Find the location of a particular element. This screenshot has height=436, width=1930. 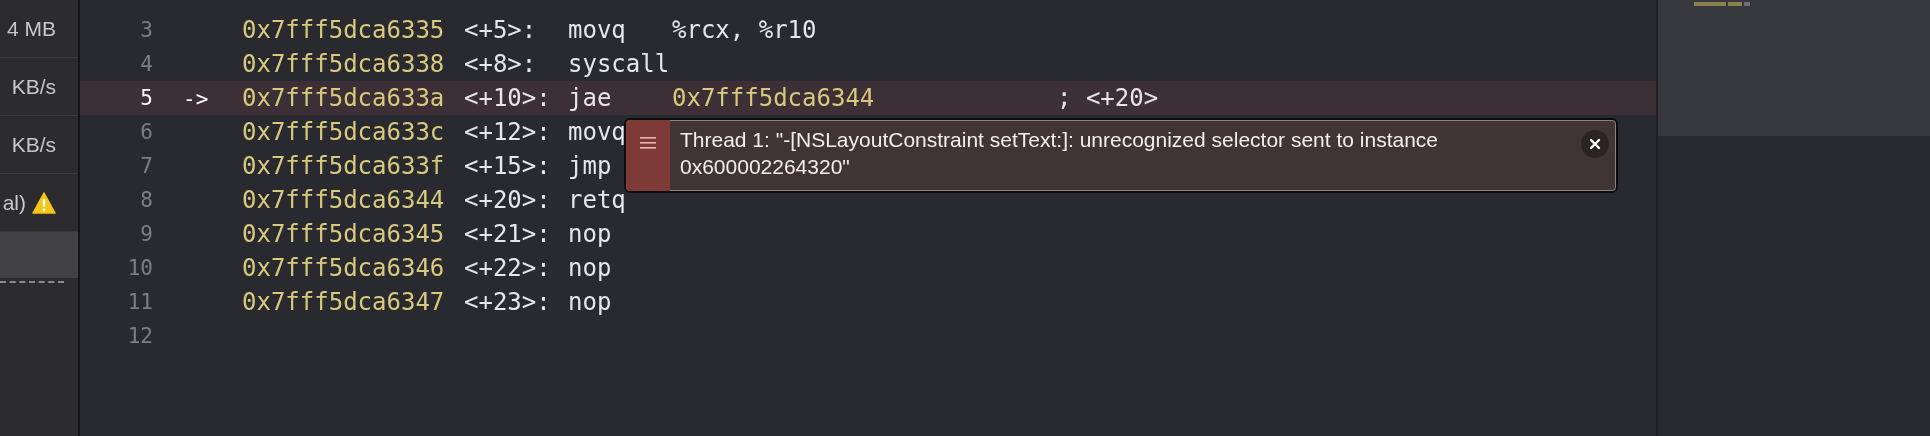

instruction-address: 0x7fff5dca6346 is located at coordinates (344, 268).